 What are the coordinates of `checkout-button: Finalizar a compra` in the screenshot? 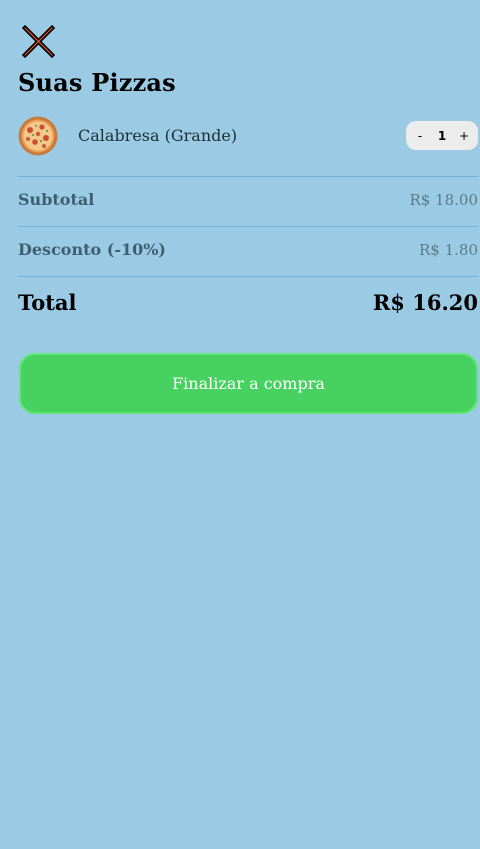 It's located at (248, 383).